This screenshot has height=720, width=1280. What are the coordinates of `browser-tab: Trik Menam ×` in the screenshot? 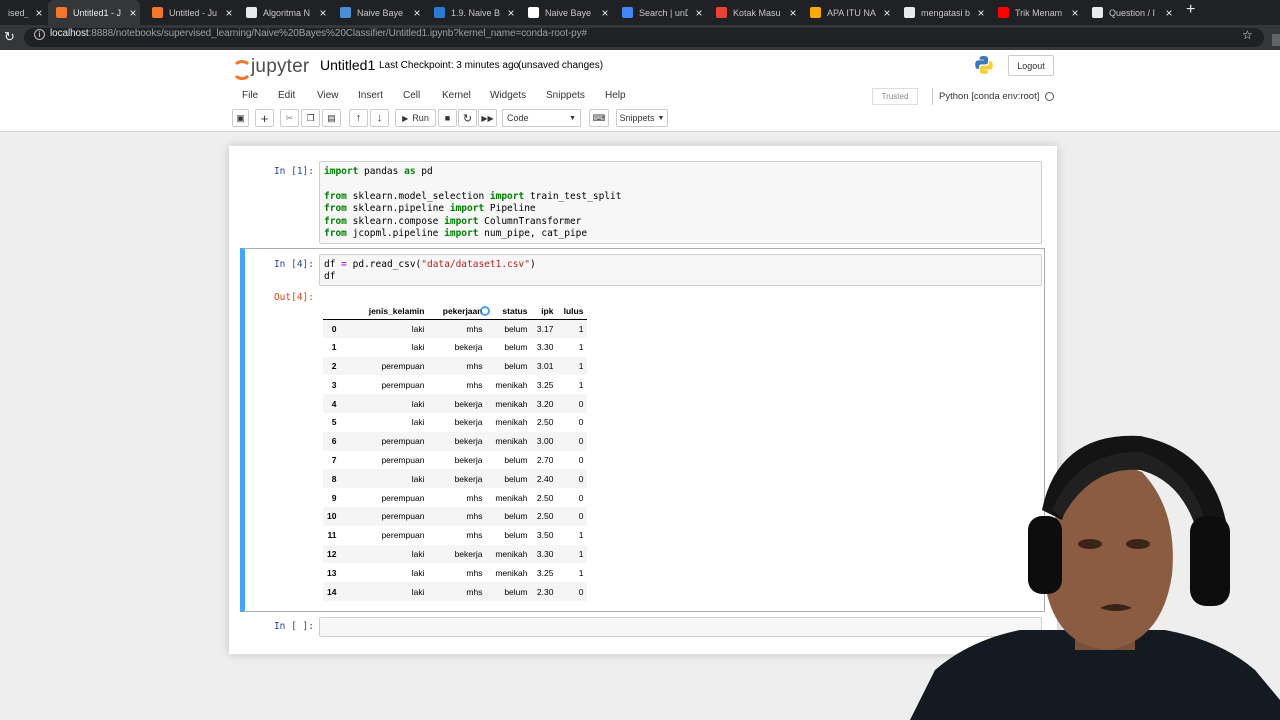 It's located at (1036, 12).